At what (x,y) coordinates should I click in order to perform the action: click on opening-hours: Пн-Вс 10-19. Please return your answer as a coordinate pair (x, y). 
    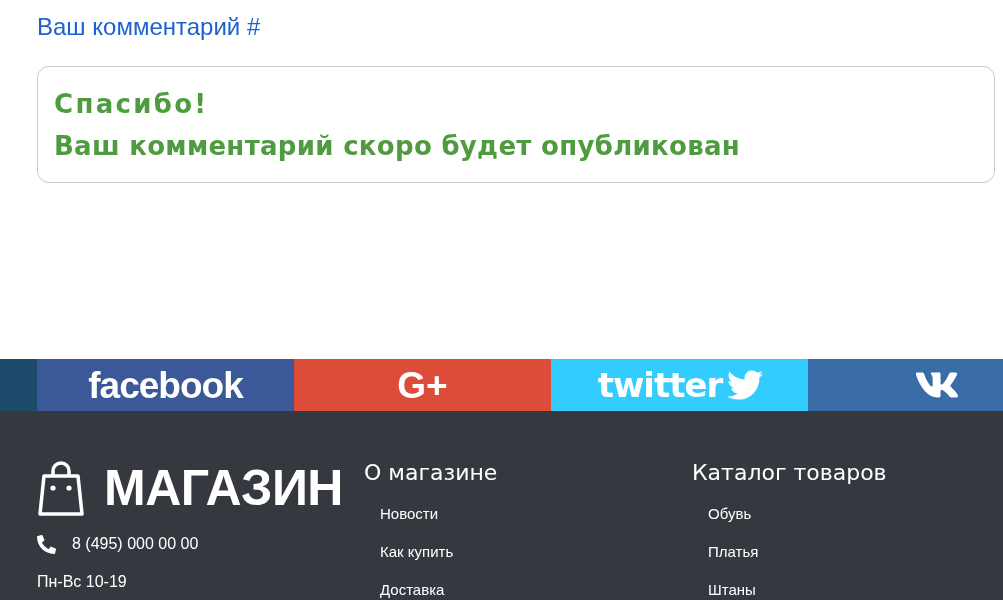
    Looking at the image, I should click on (82, 582).